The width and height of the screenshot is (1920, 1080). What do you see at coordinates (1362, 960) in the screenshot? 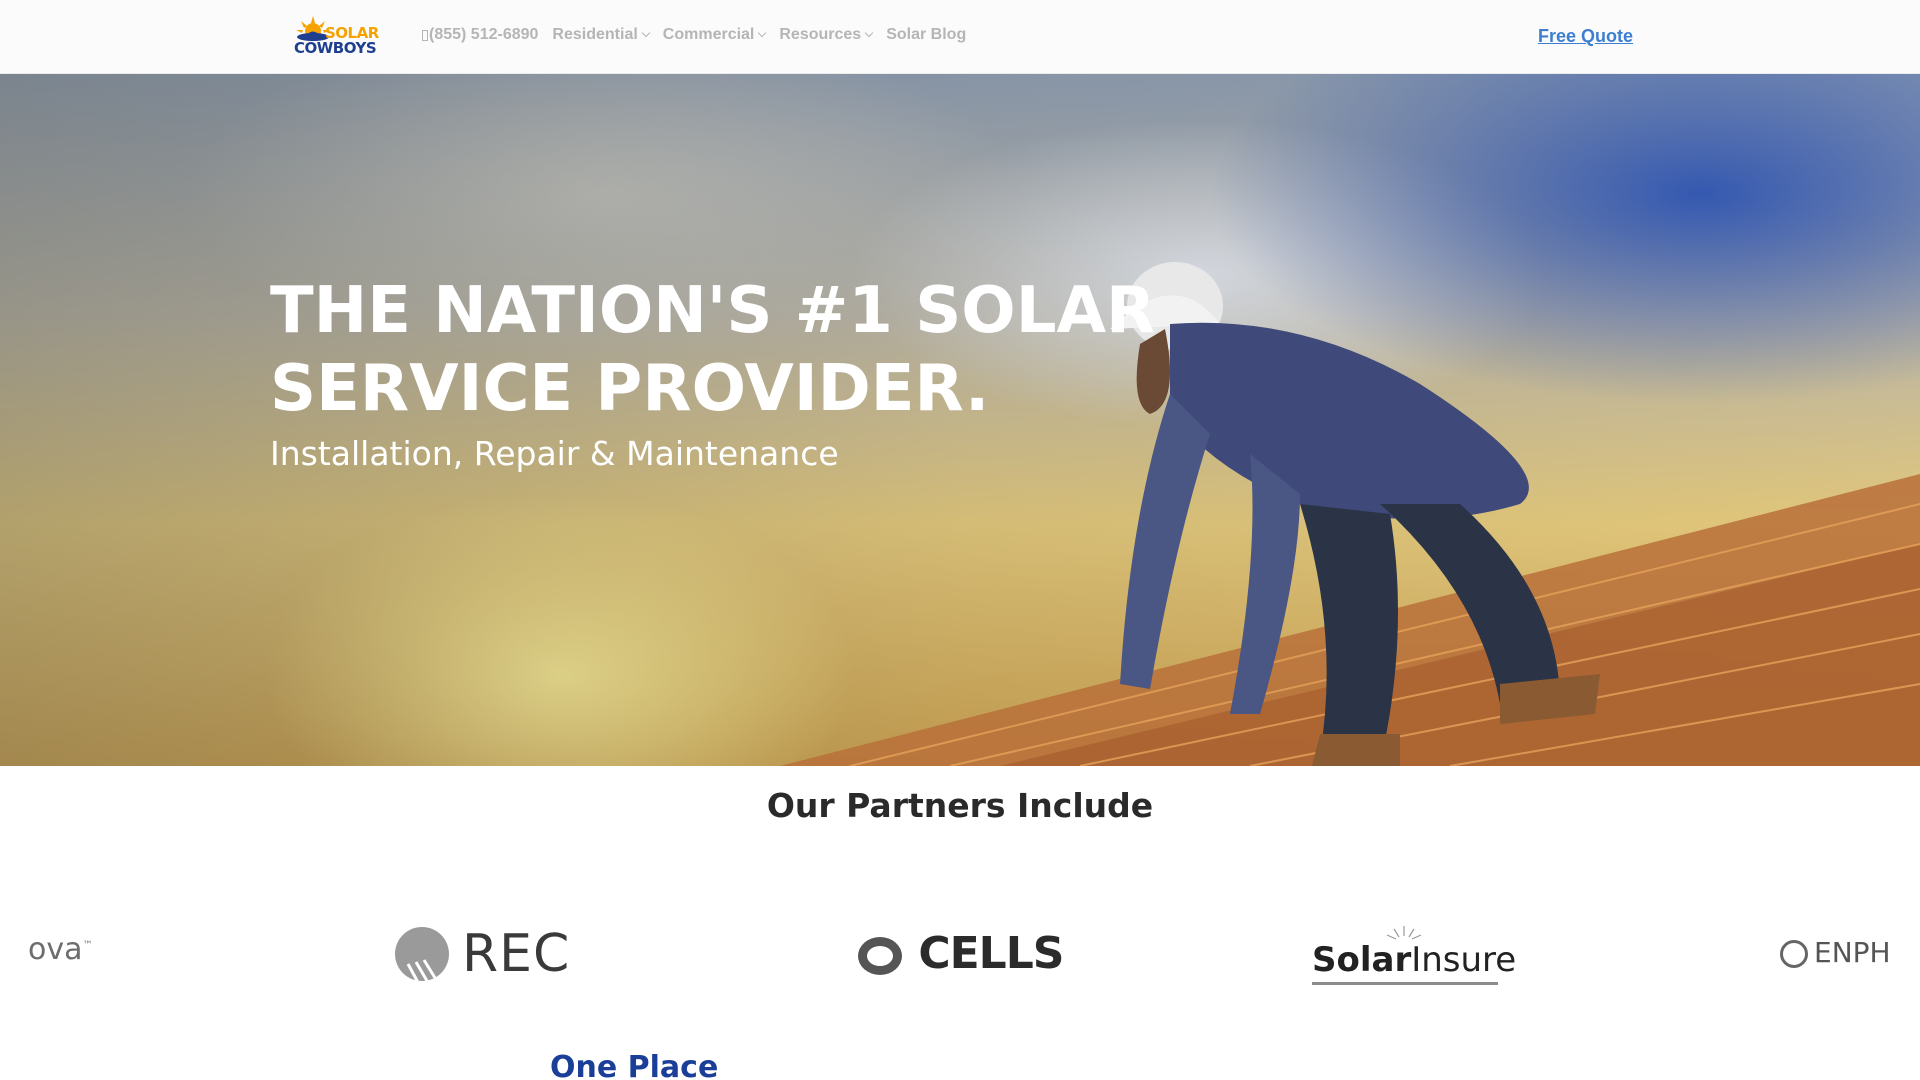
I see `partner-solarinsure-bold: Solar` at bounding box center [1362, 960].